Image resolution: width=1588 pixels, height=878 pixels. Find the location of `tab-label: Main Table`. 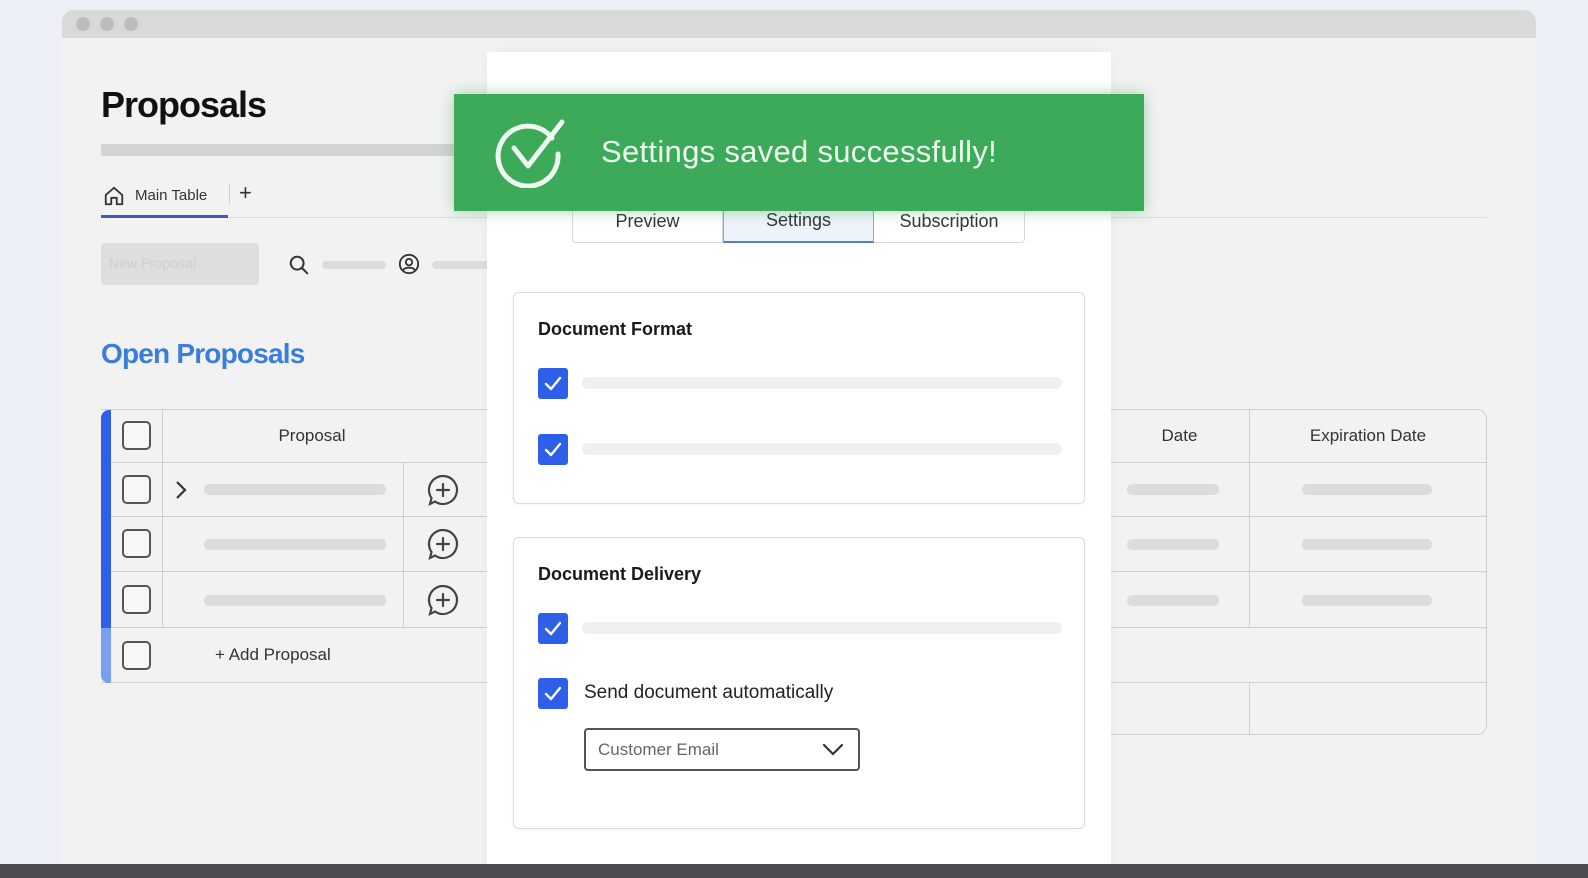

tab-label: Main Table is located at coordinates (171, 195).